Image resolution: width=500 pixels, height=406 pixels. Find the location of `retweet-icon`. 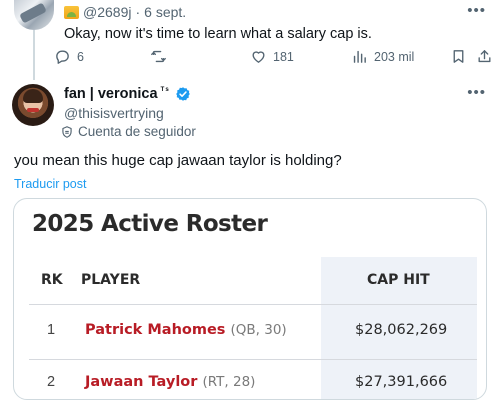

retweet-icon is located at coordinates (158, 56).